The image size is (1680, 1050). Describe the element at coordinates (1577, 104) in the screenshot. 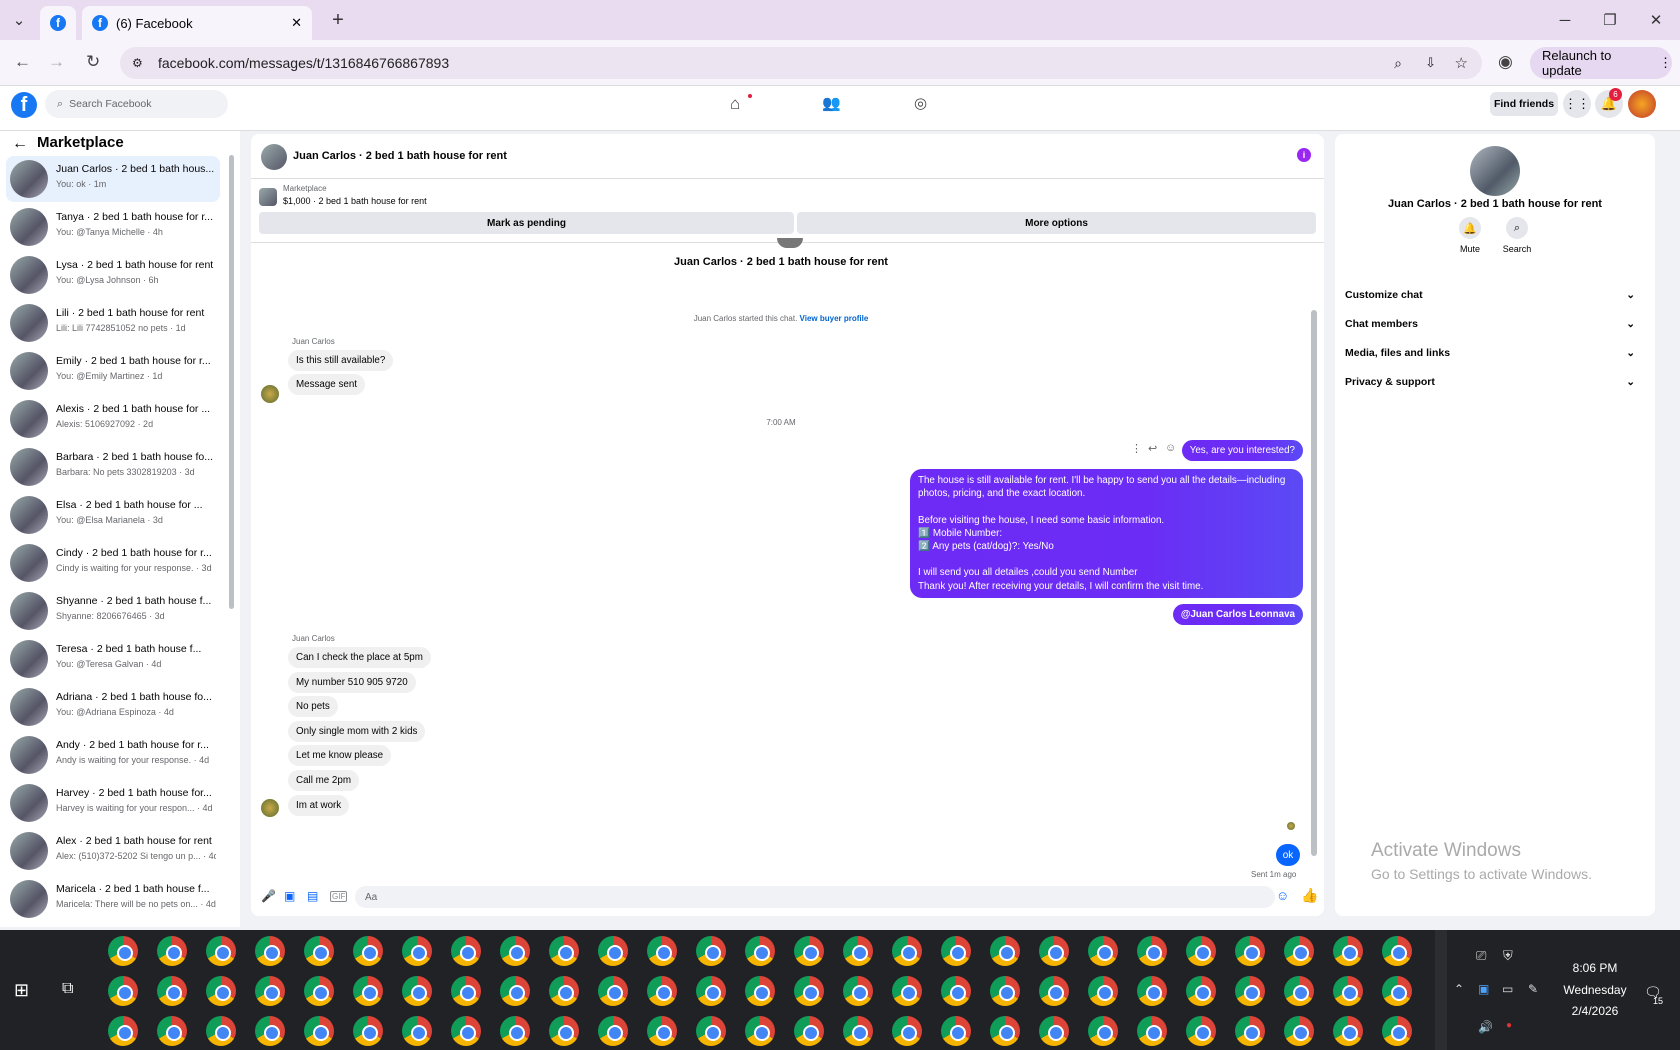

I see `menu-grid-icon: ⋮⋮` at that location.